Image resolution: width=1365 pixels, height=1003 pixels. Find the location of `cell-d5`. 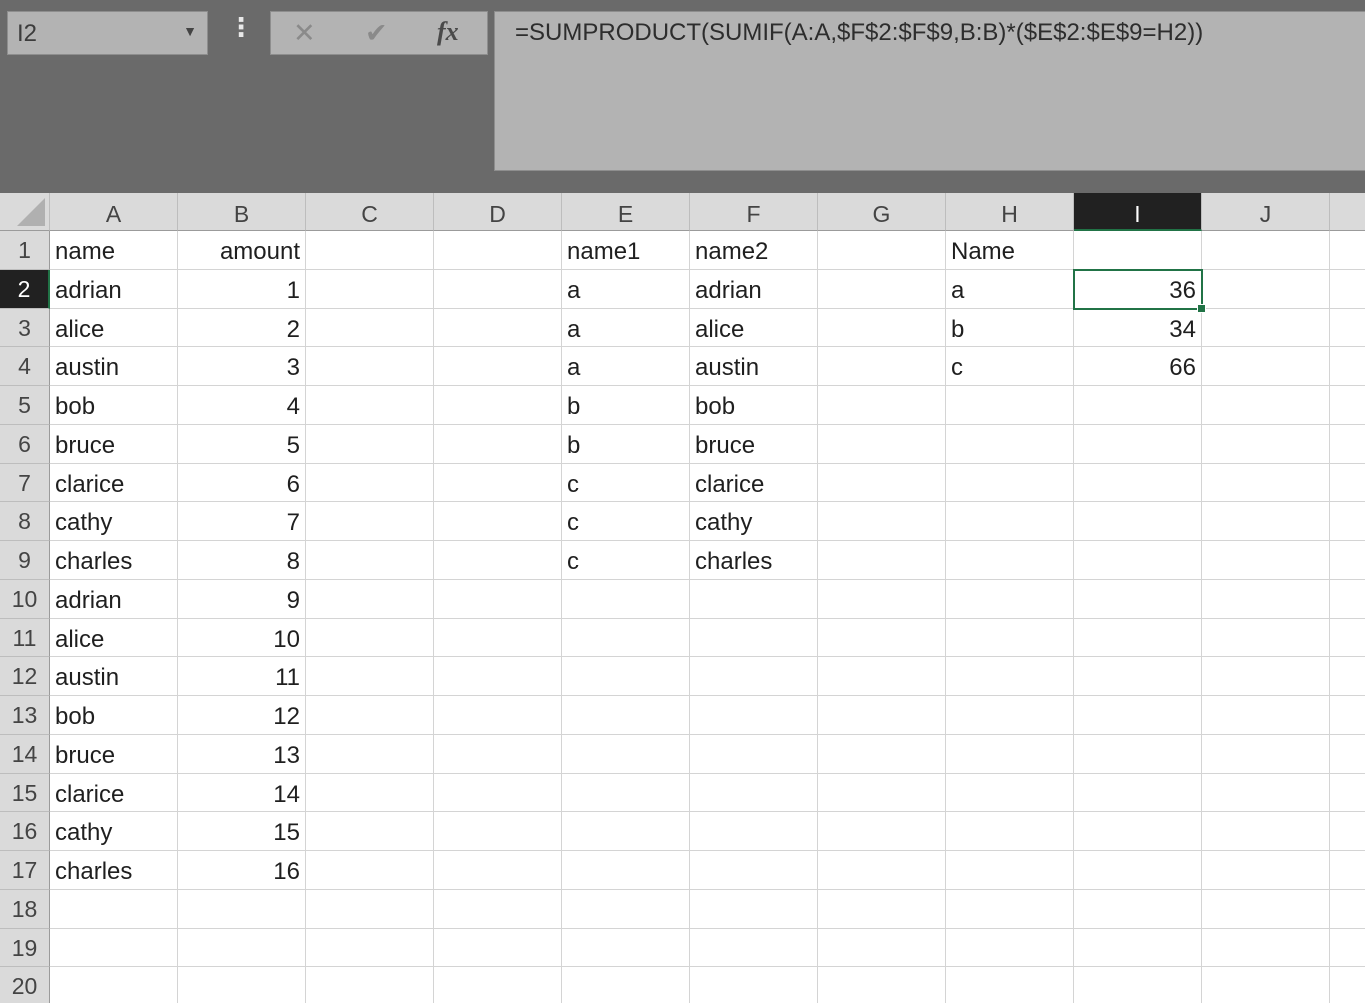

cell-d5 is located at coordinates (498, 405).